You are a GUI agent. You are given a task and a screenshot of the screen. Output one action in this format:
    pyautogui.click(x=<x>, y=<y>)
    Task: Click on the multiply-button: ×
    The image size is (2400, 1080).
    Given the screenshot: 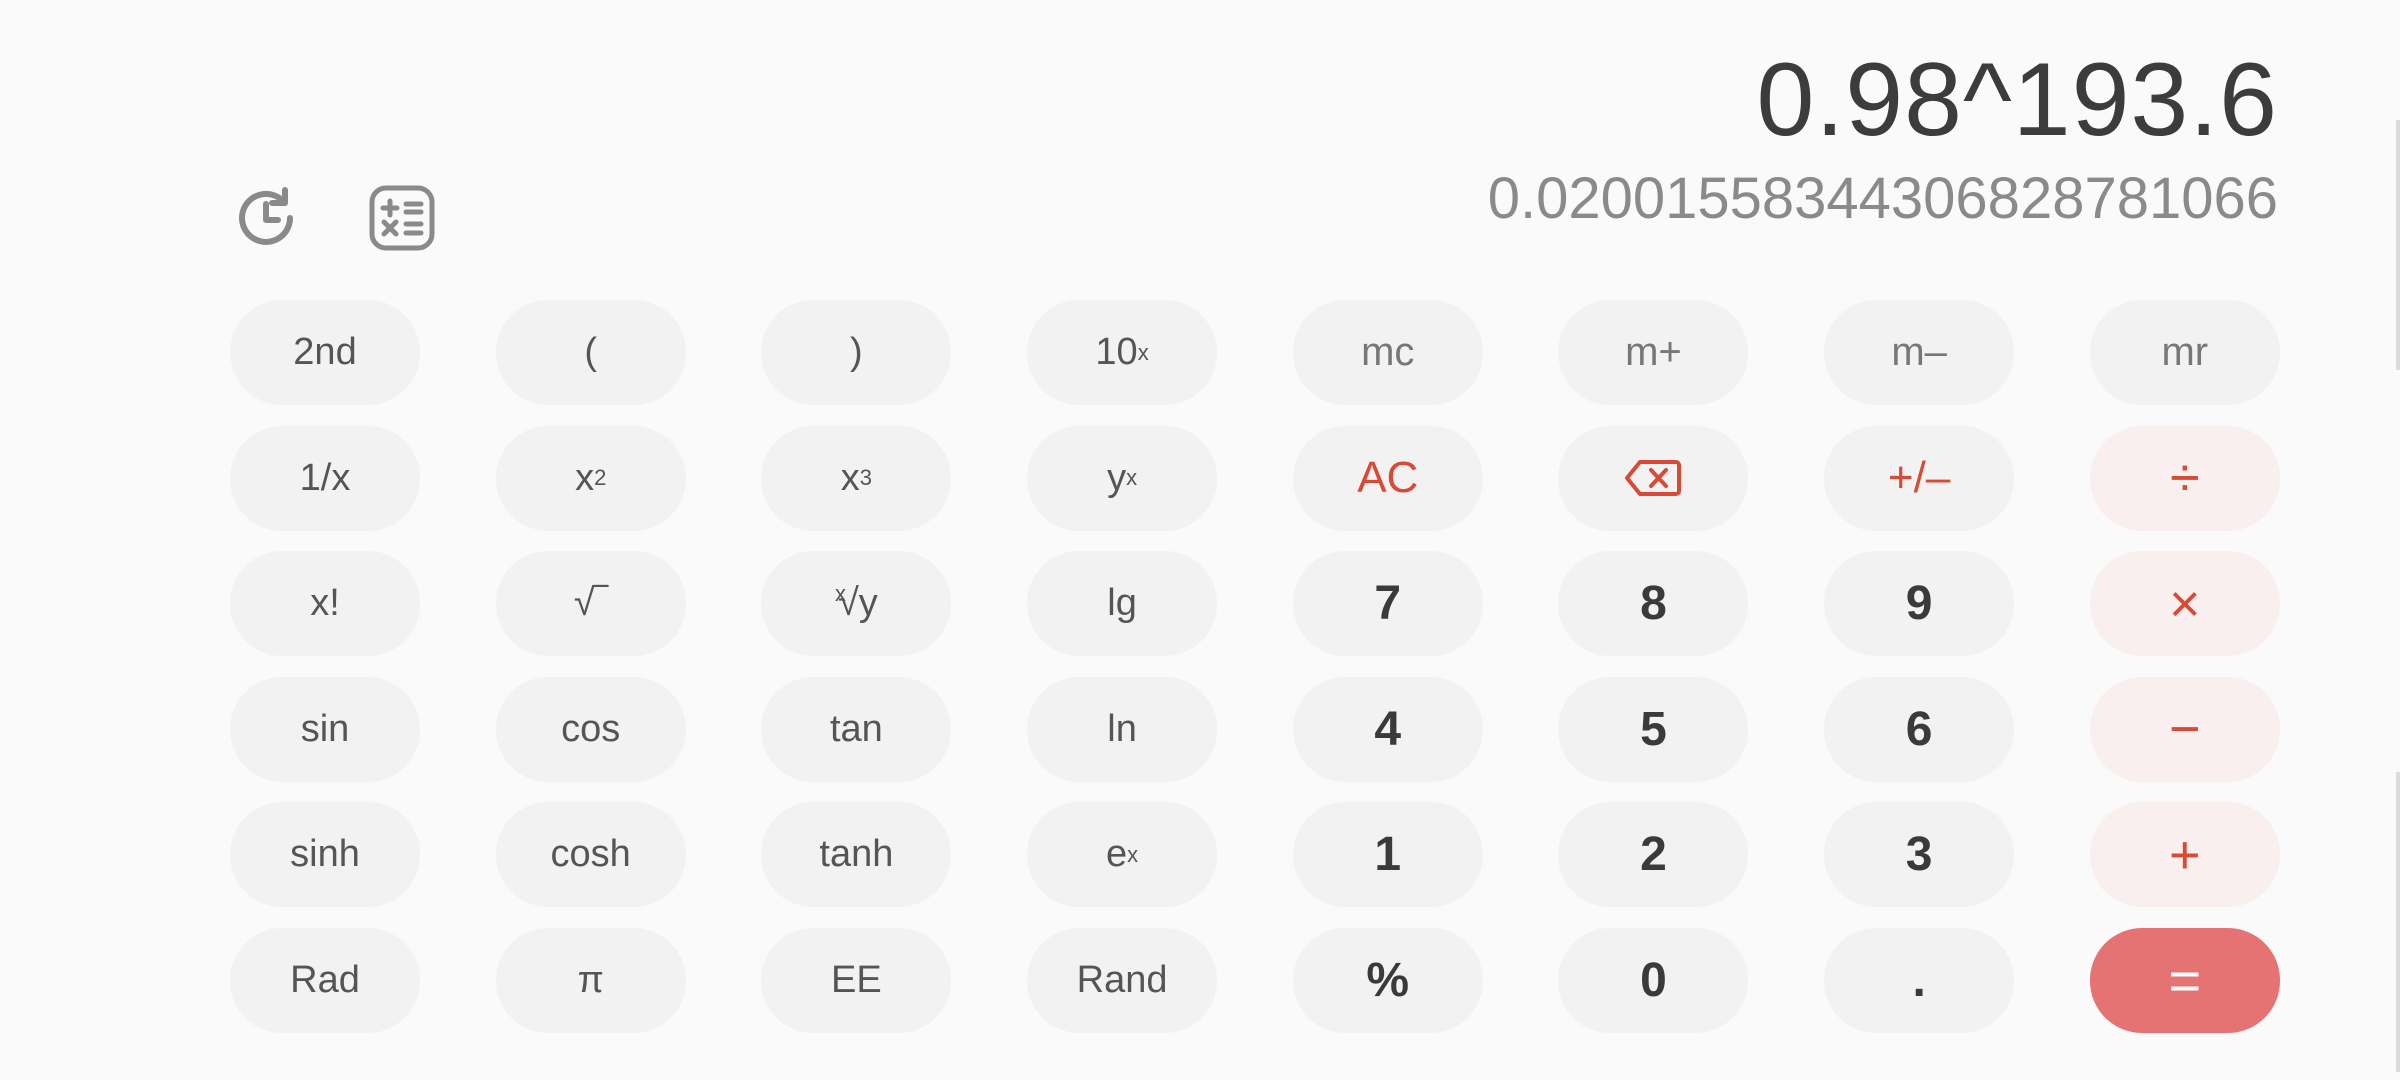 What is the action you would take?
    pyautogui.click(x=2184, y=603)
    